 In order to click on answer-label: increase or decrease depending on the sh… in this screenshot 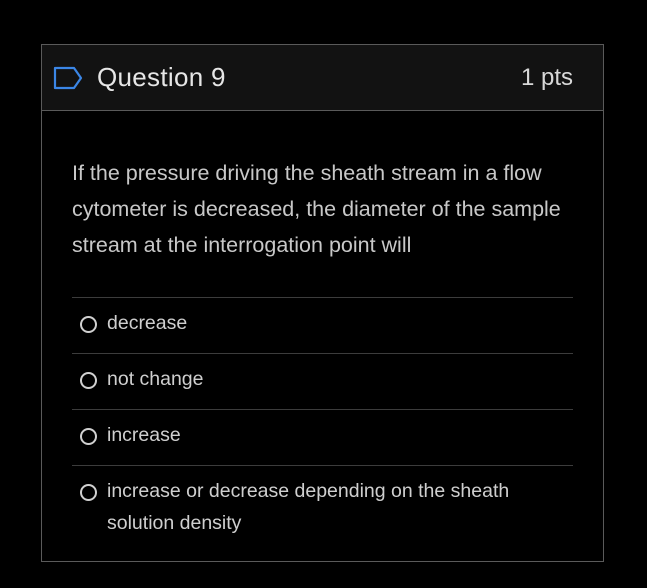, I will do `click(308, 507)`.